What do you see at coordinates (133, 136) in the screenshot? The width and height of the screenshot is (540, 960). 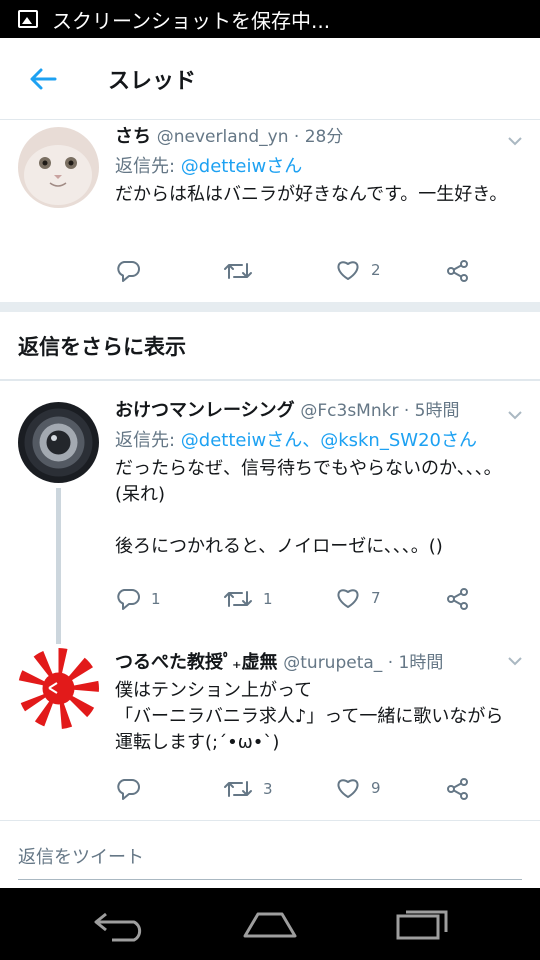 I see `user-name: さち` at bounding box center [133, 136].